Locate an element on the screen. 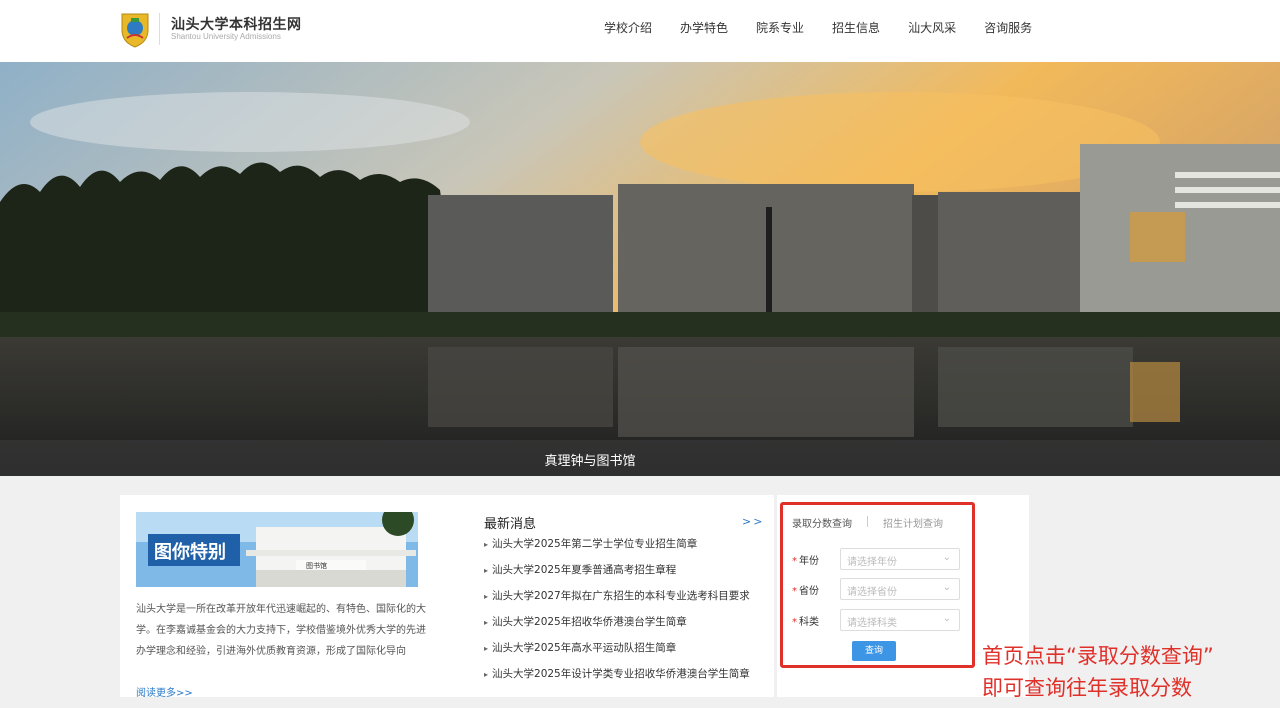 This screenshot has width=1280, height=708. annotation-line-2: 即可查询往年录取分数 is located at coordinates (1087, 688).